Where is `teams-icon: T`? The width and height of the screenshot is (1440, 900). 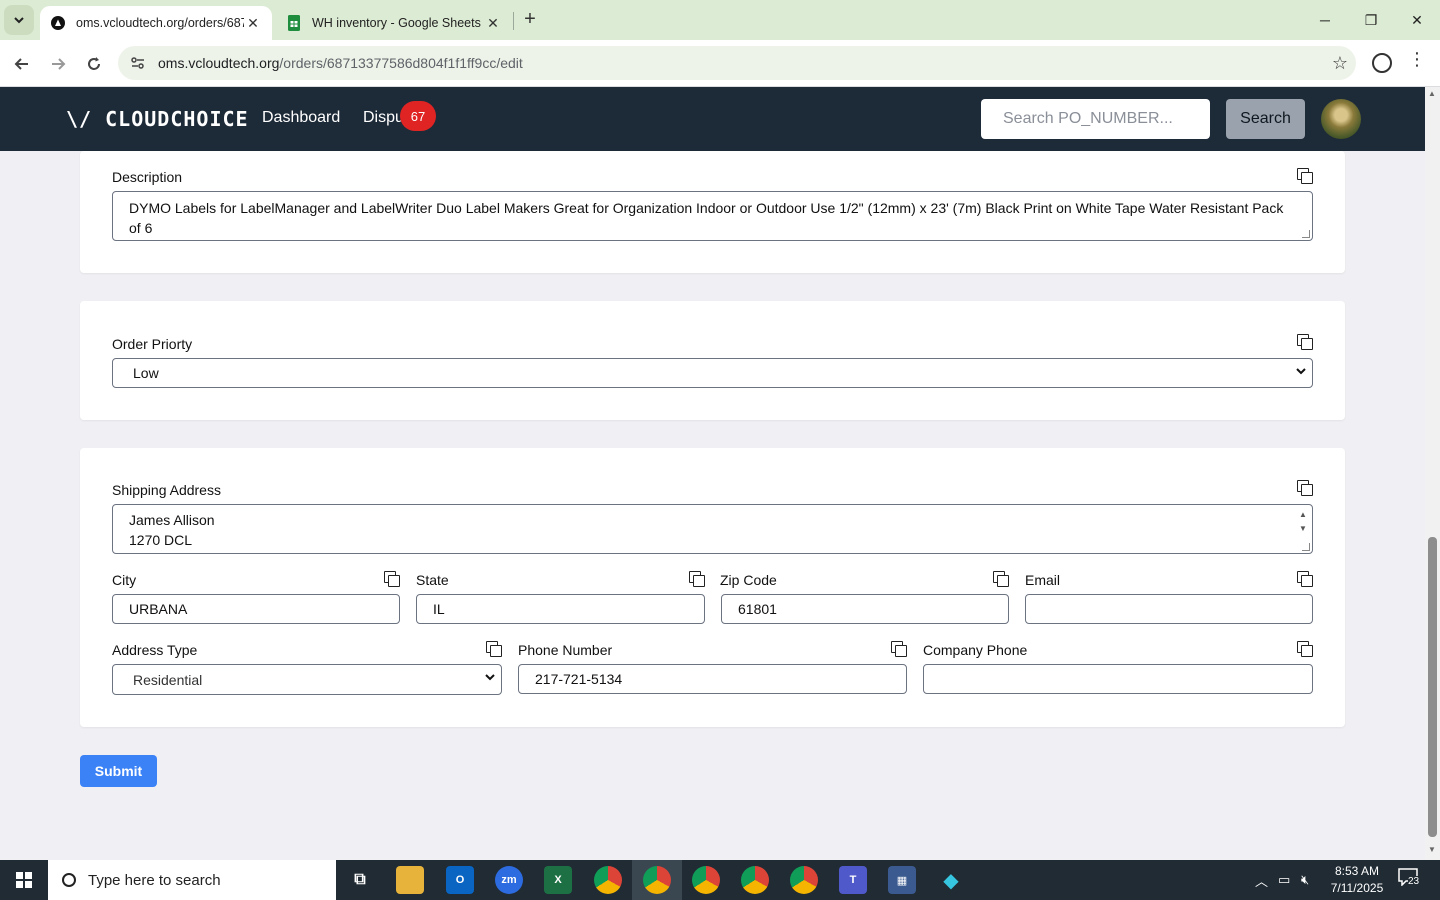 teams-icon: T is located at coordinates (853, 880).